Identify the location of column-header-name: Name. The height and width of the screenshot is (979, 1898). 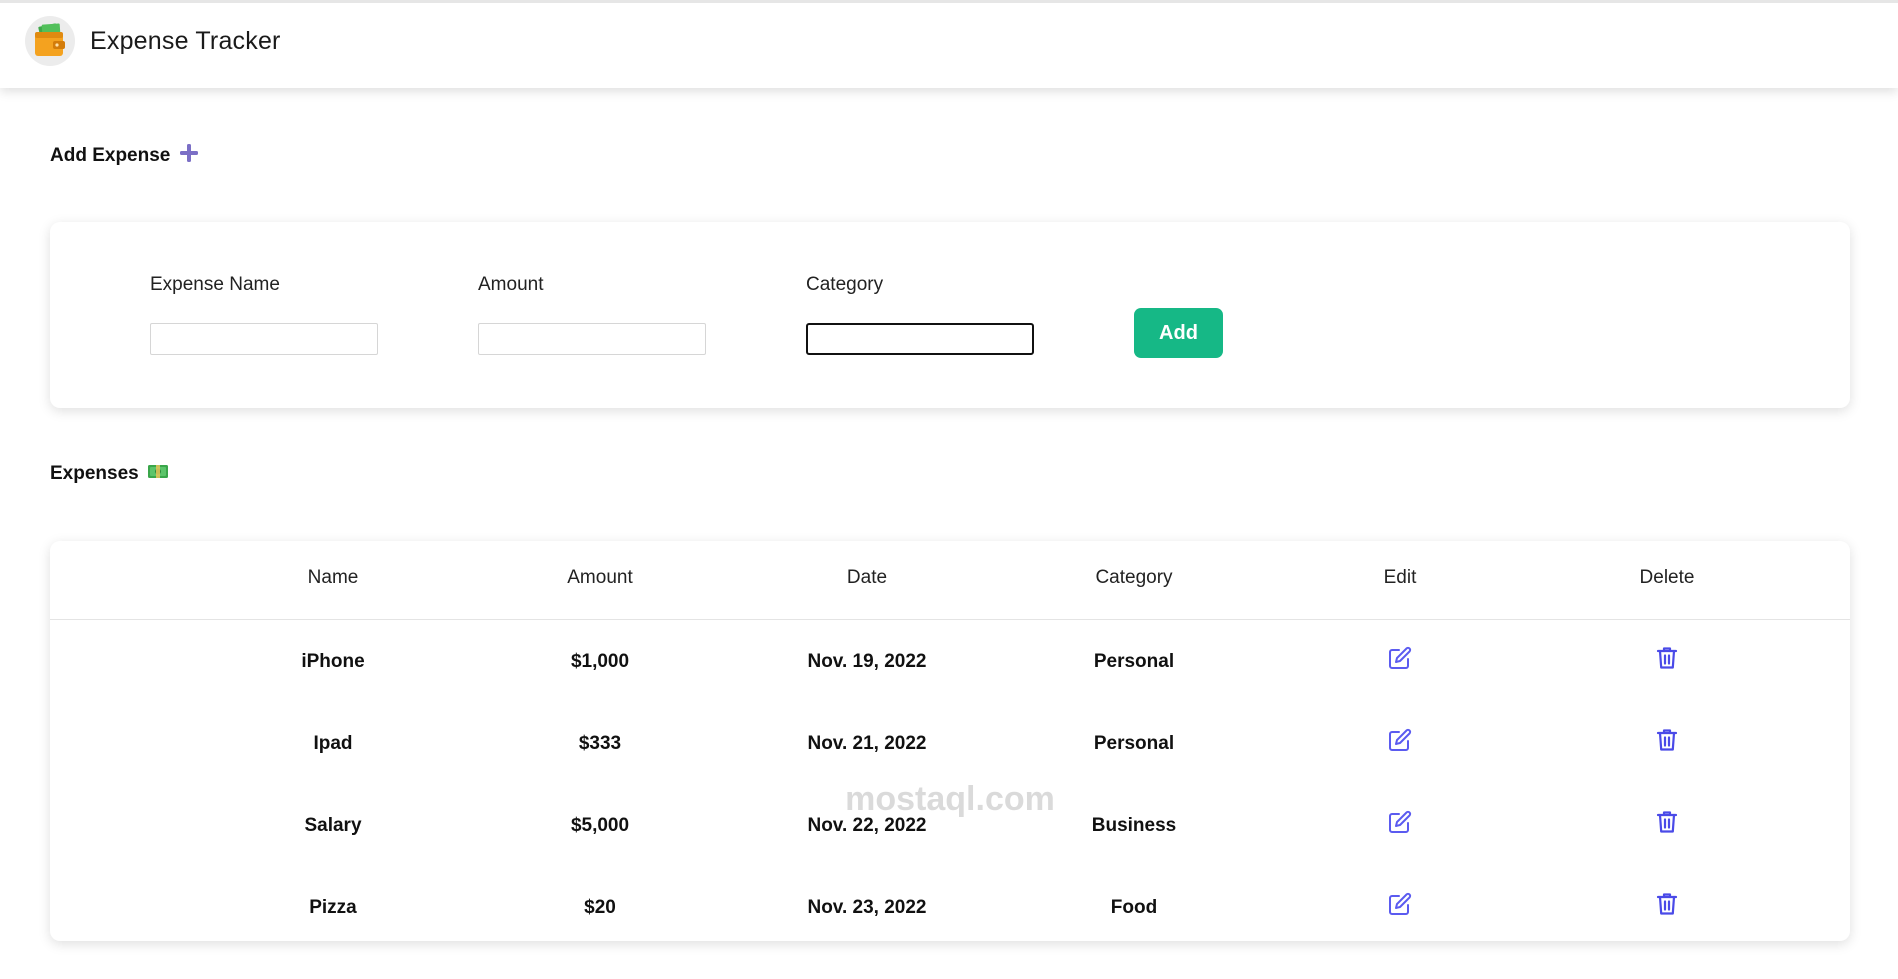
(333, 577).